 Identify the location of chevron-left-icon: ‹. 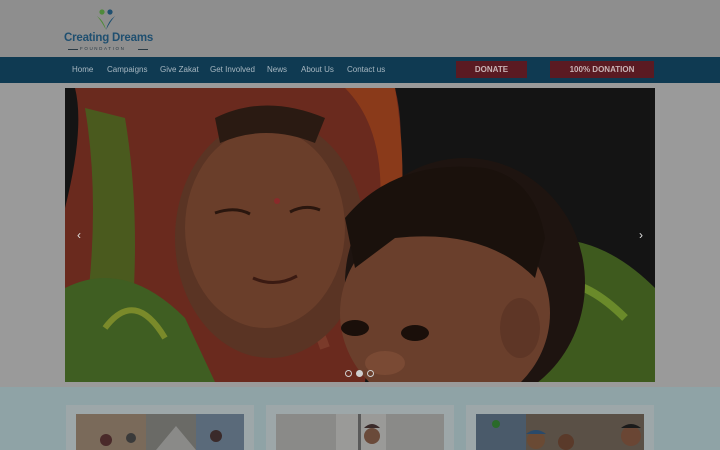
(79, 235).